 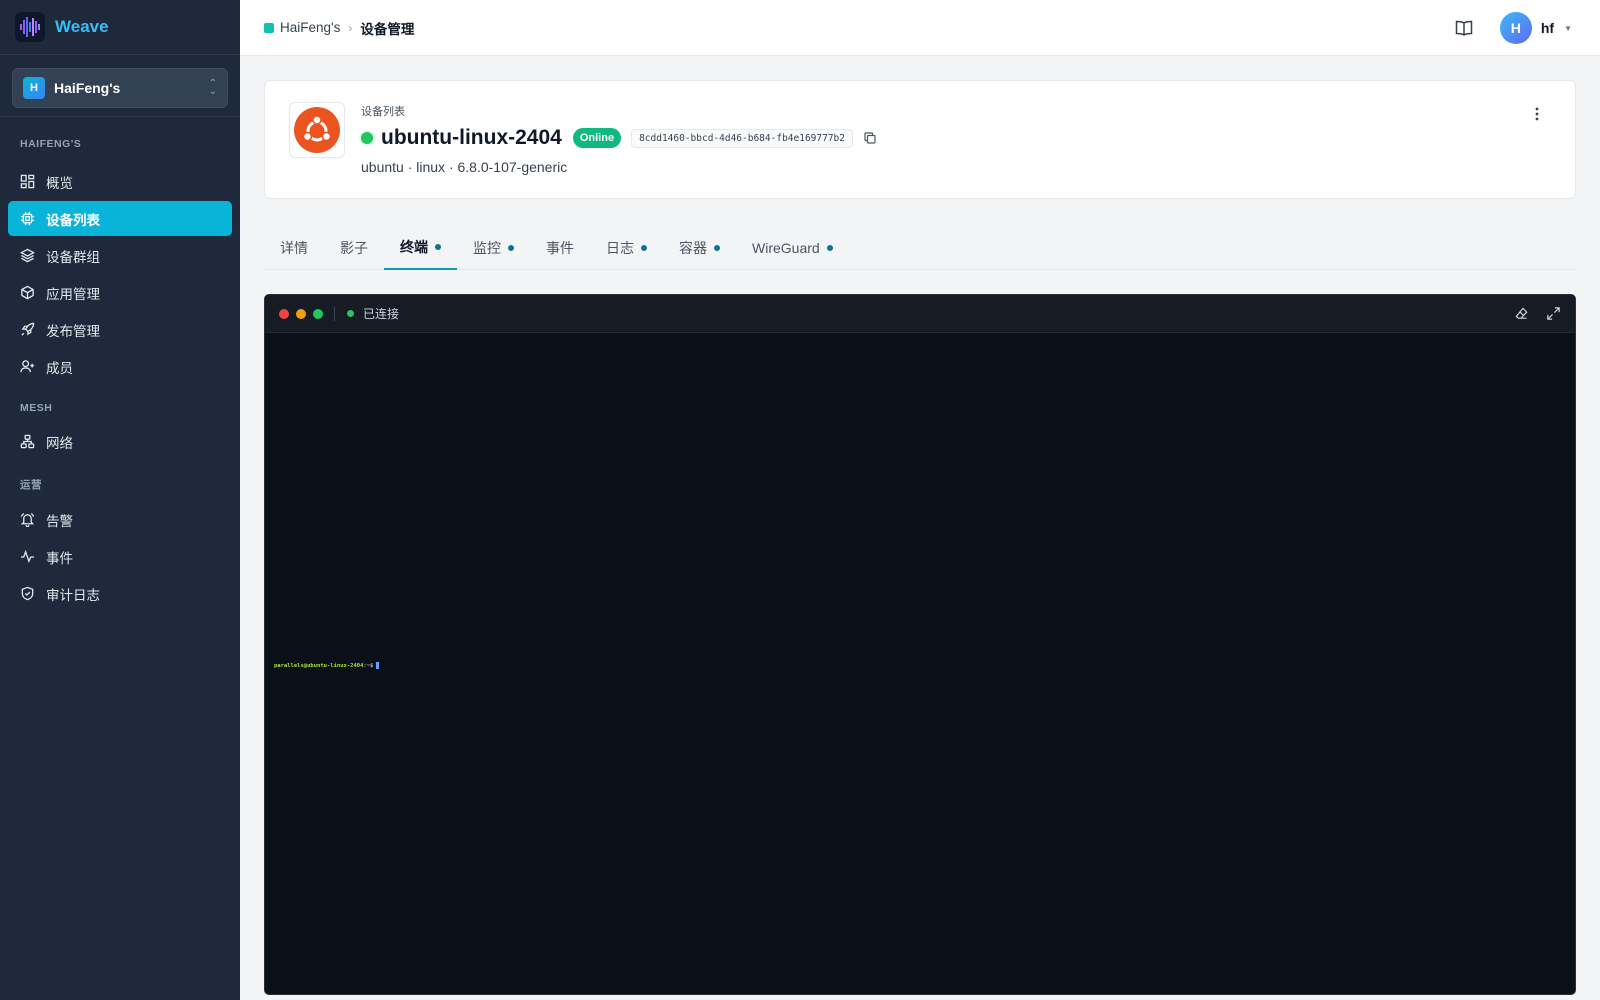 I want to click on org-avatar: H, so click(x=34, y=88).